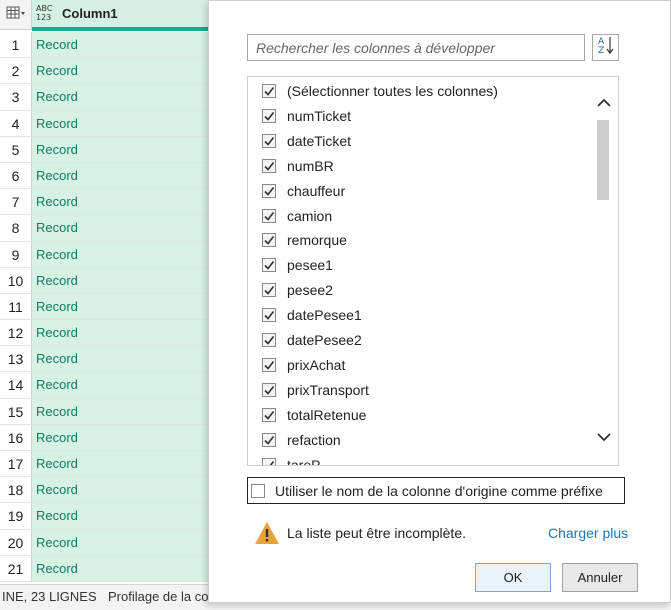  Describe the element at coordinates (380, 91) in the screenshot. I see `select-all-item: (Sélectionner toutes les colonnes)` at that location.